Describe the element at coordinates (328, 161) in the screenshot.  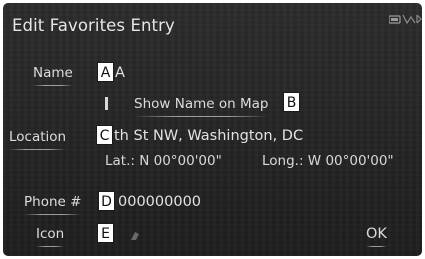
I see `longitude-value: Long.: W 00°00'00"` at that location.